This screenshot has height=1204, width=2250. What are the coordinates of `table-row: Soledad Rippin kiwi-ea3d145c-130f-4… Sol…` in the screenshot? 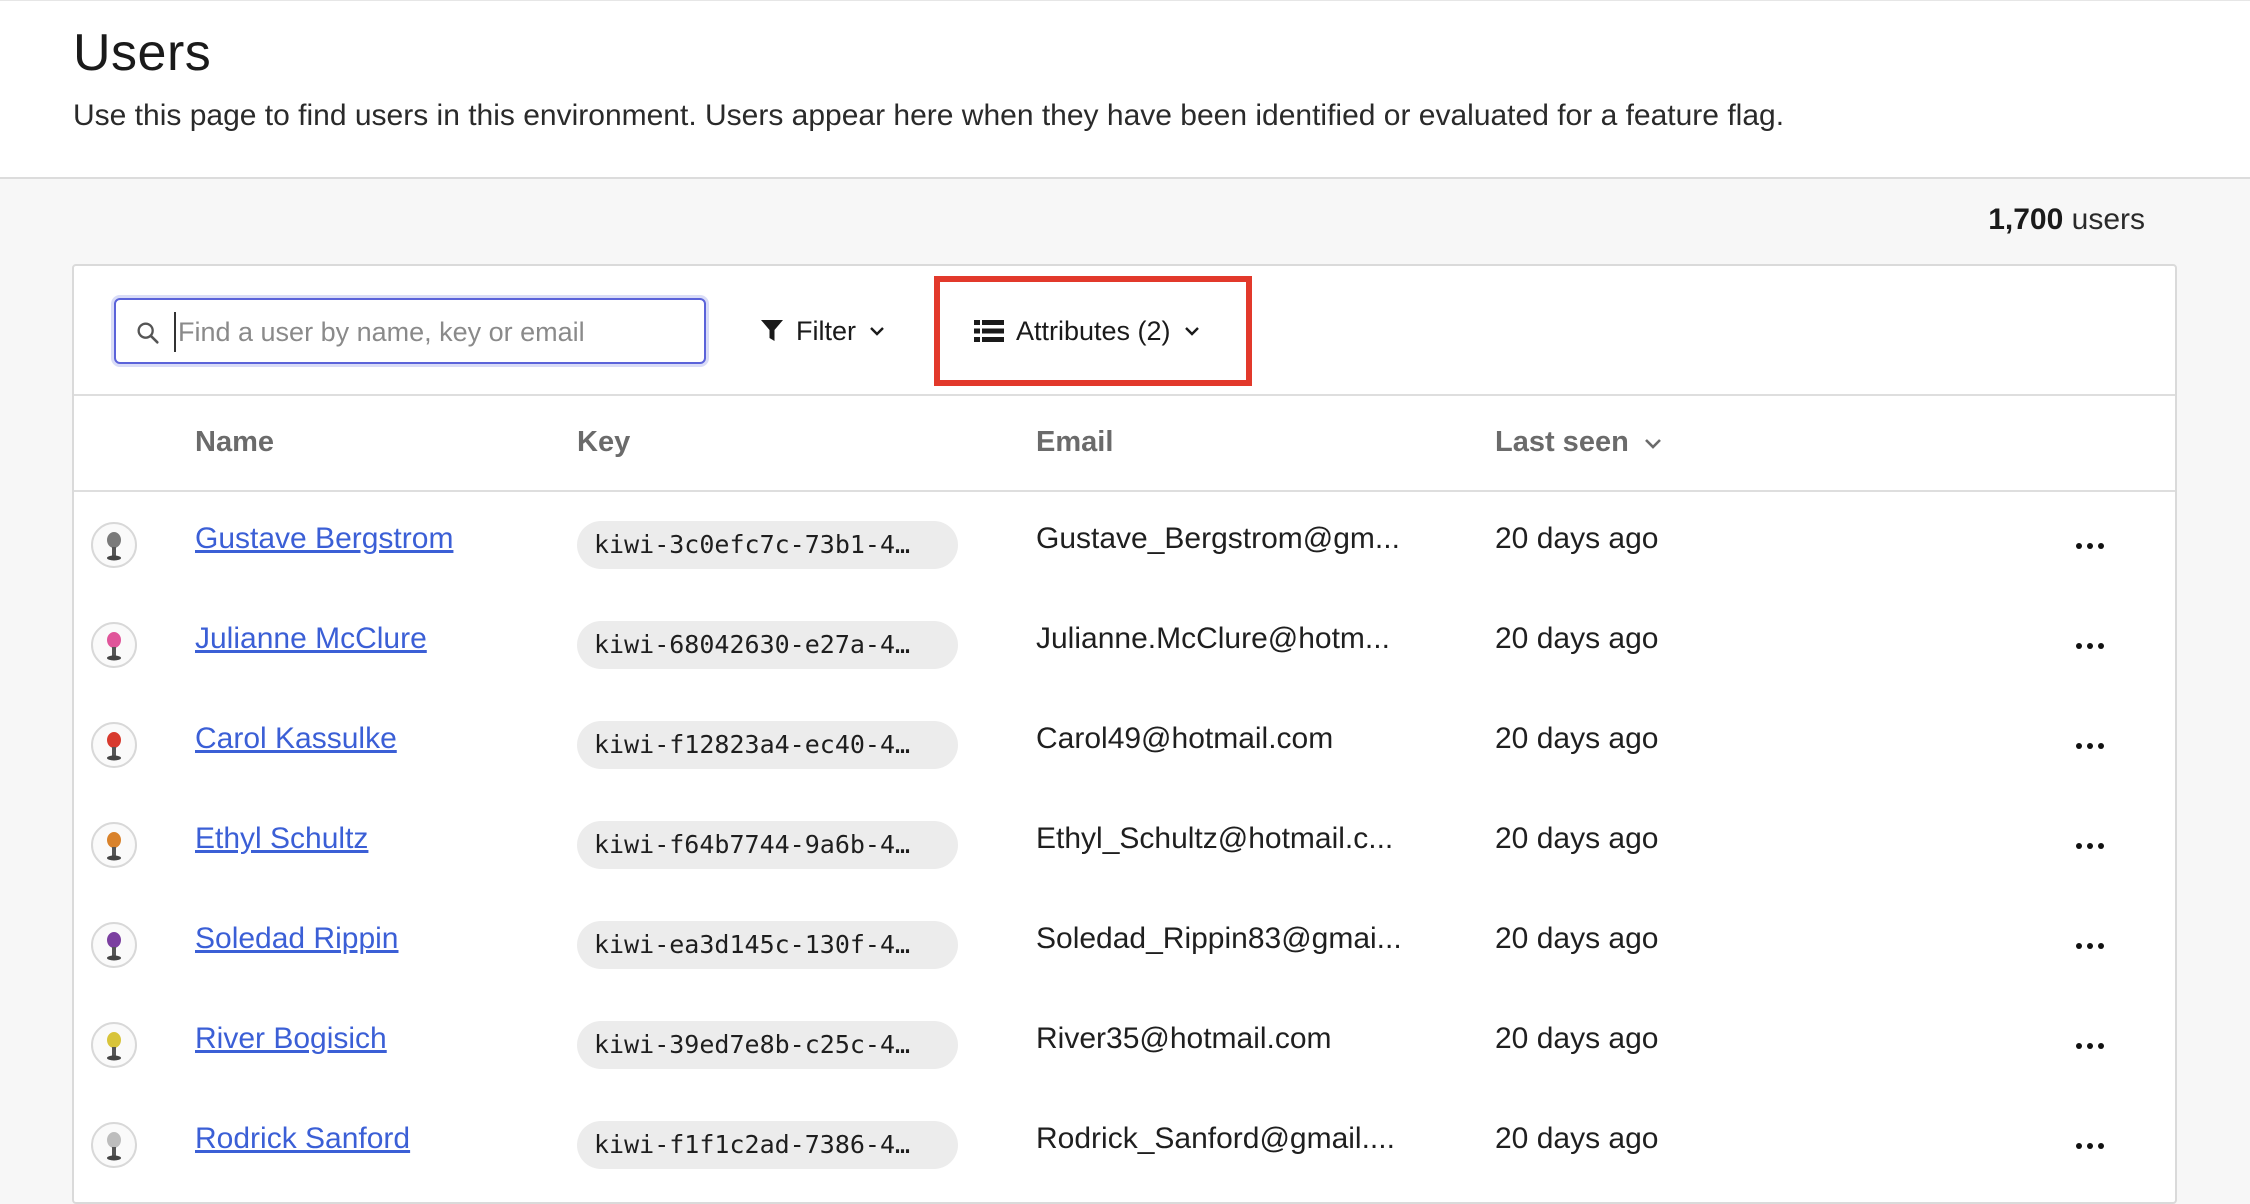 It's located at (1124, 942).